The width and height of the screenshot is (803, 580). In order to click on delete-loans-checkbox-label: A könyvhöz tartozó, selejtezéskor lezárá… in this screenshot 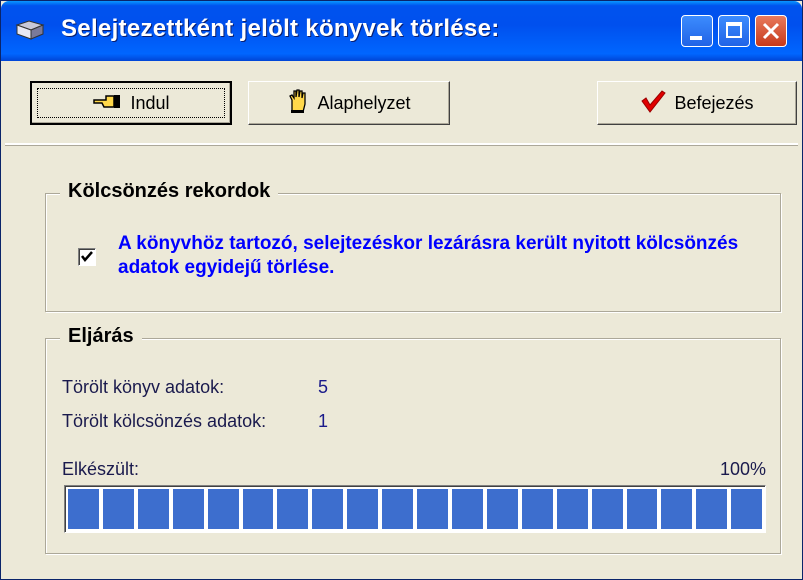, I will do `click(438, 256)`.